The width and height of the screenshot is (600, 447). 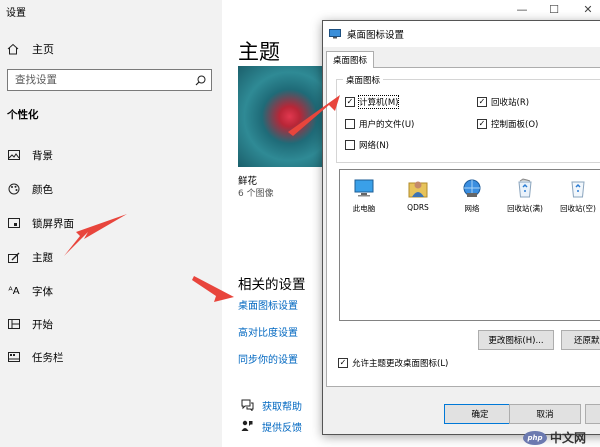 I want to click on php-logo-icon: php, so click(x=535, y=437).